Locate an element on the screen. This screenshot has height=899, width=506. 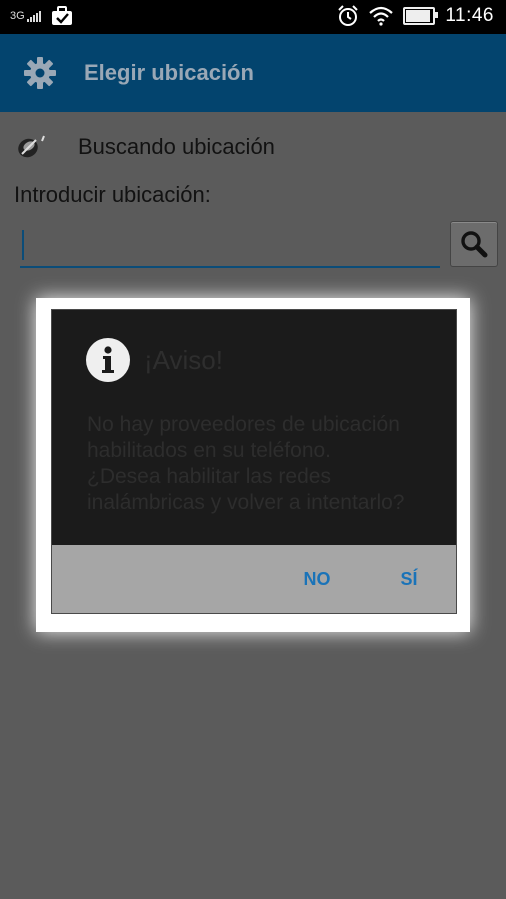
app-bar: Elegir ubicación is located at coordinates (253, 73).